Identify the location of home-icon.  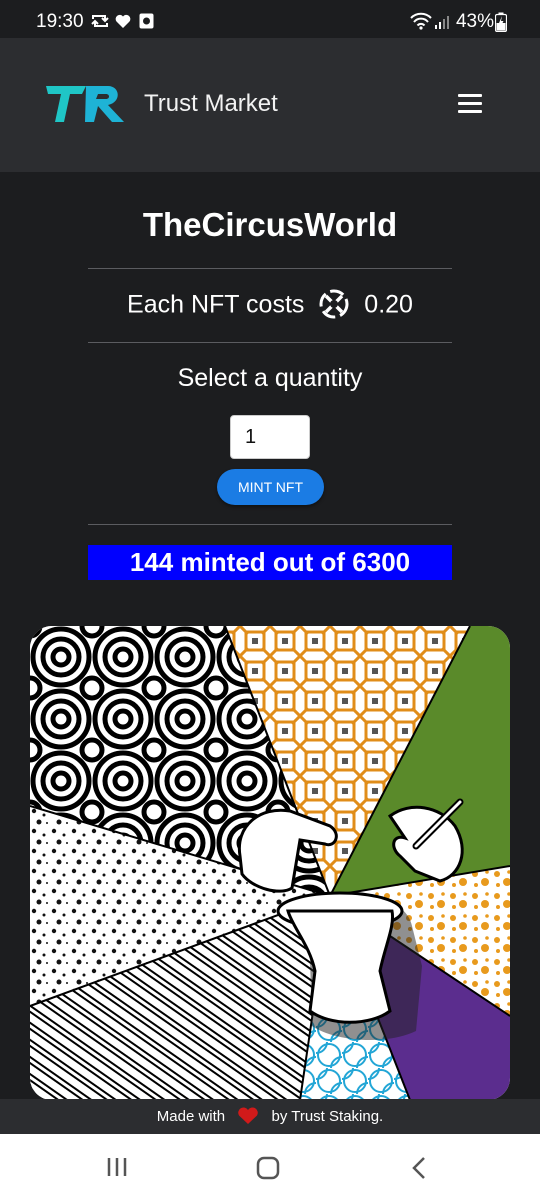
(268, 1168).